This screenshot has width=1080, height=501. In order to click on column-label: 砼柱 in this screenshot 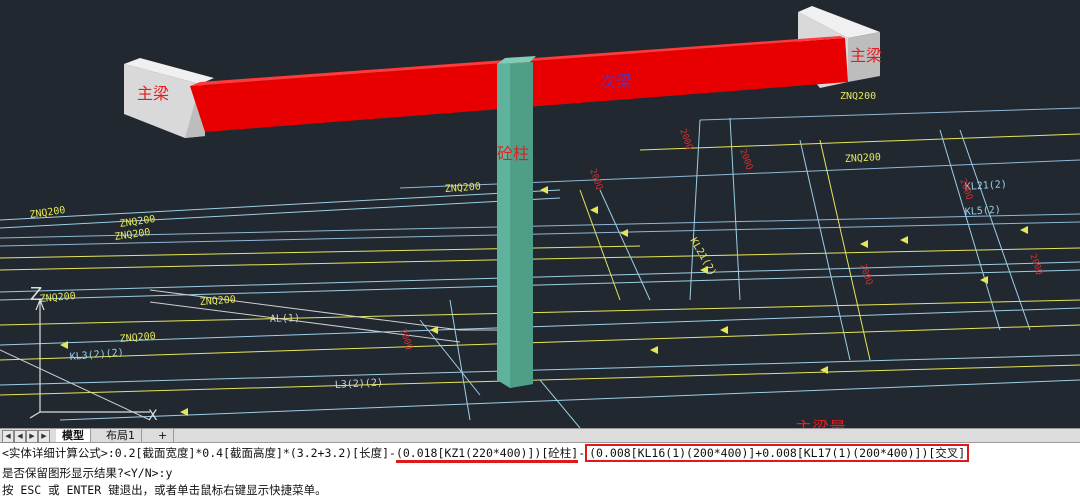, I will do `click(513, 153)`.